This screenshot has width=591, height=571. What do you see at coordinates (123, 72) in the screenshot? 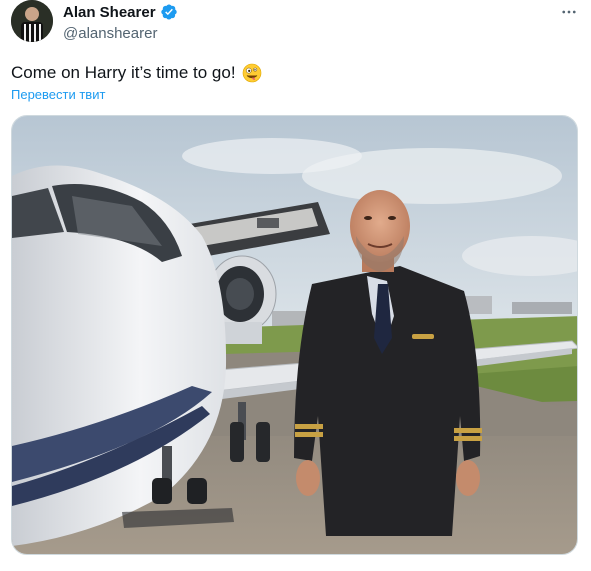
I see `tweet-text-content: Come on Harry it’s time to go!` at bounding box center [123, 72].